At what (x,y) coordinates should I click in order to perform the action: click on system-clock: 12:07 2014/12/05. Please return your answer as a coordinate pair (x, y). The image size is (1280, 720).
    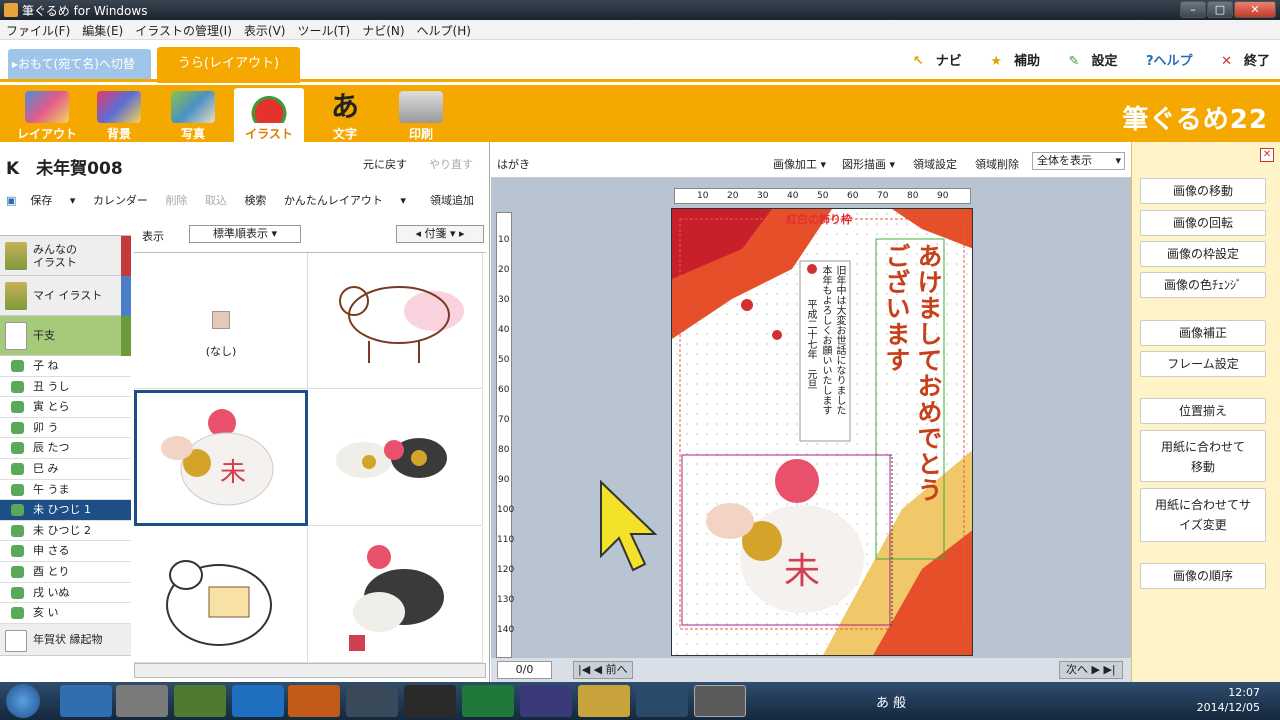
    Looking at the image, I should click on (1228, 700).